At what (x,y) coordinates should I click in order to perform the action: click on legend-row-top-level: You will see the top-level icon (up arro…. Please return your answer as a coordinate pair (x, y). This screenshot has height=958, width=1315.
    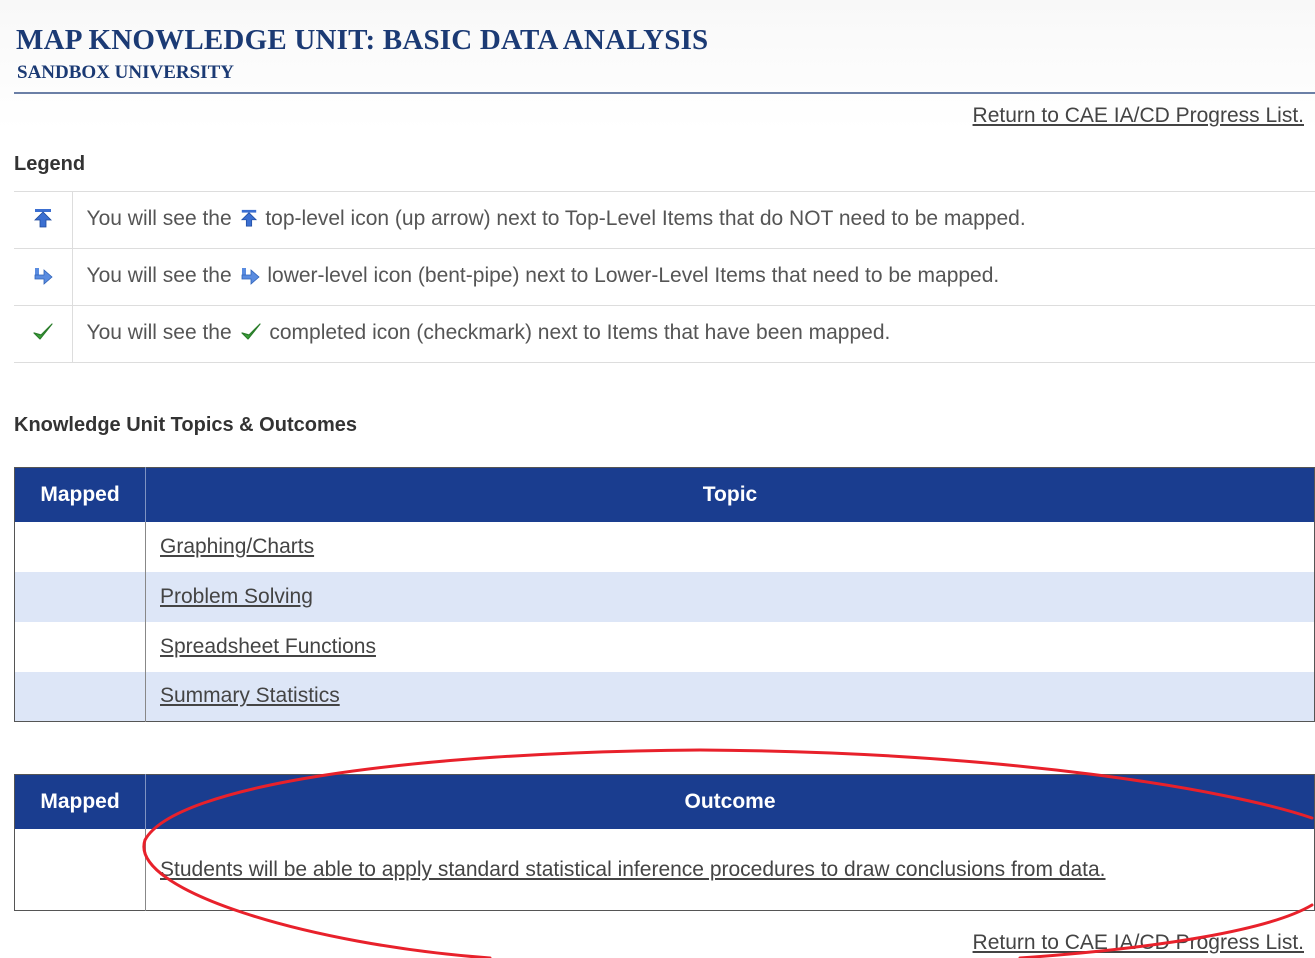
    Looking at the image, I should click on (664, 220).